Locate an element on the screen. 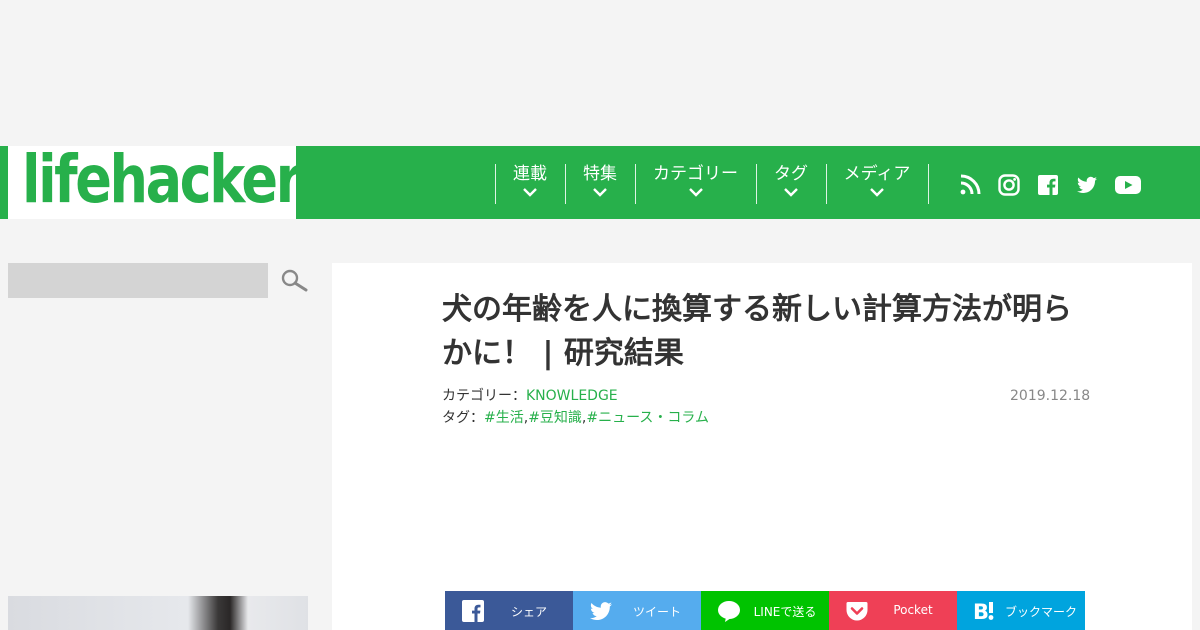 Image resolution: width=1200 pixels, height=630 pixels. logo-accent-bar is located at coordinates (4, 182).